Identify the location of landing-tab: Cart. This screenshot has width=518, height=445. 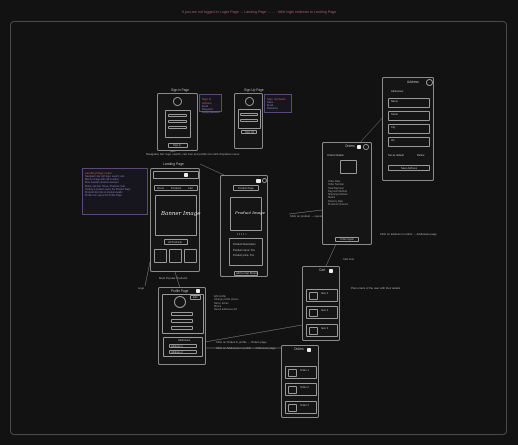
(190, 188).